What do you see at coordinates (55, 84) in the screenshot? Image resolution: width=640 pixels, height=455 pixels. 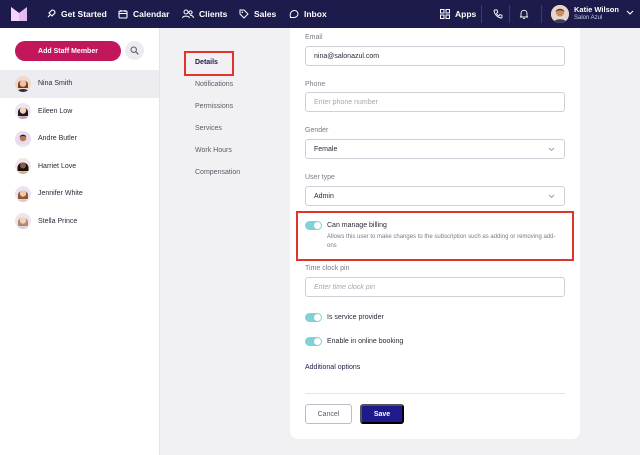 I see `staff-name: Nina Smith` at bounding box center [55, 84].